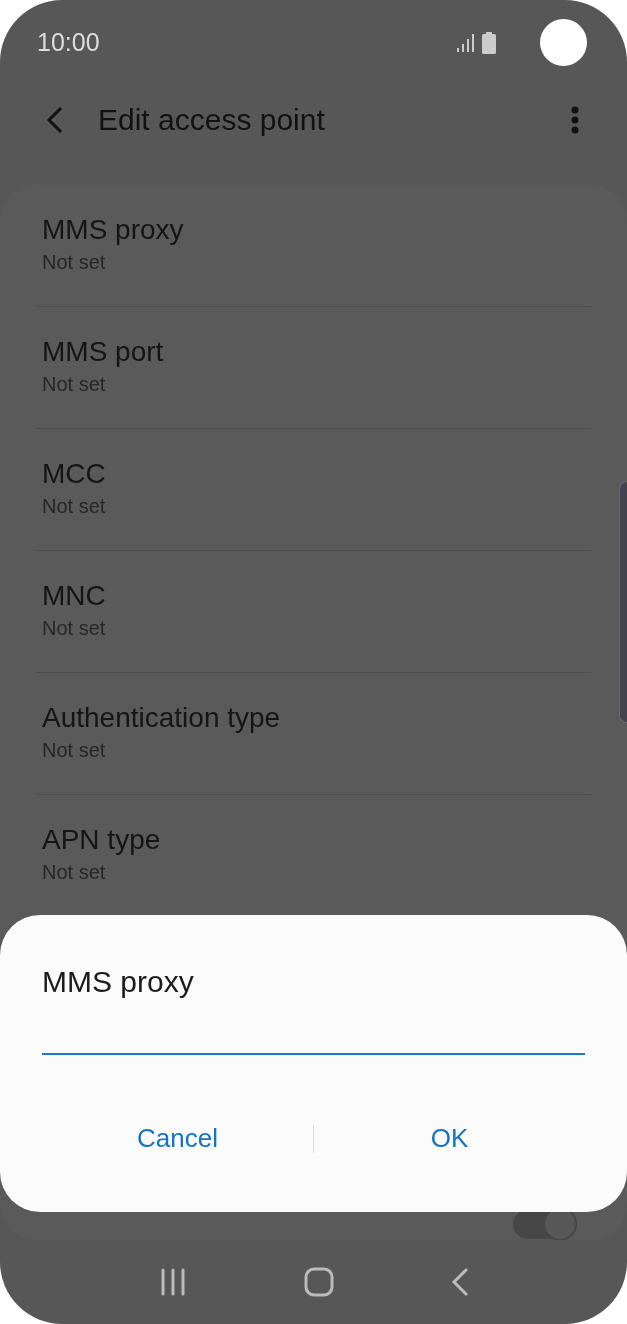  Describe the element at coordinates (466, 42) in the screenshot. I see `signal-icon` at that location.